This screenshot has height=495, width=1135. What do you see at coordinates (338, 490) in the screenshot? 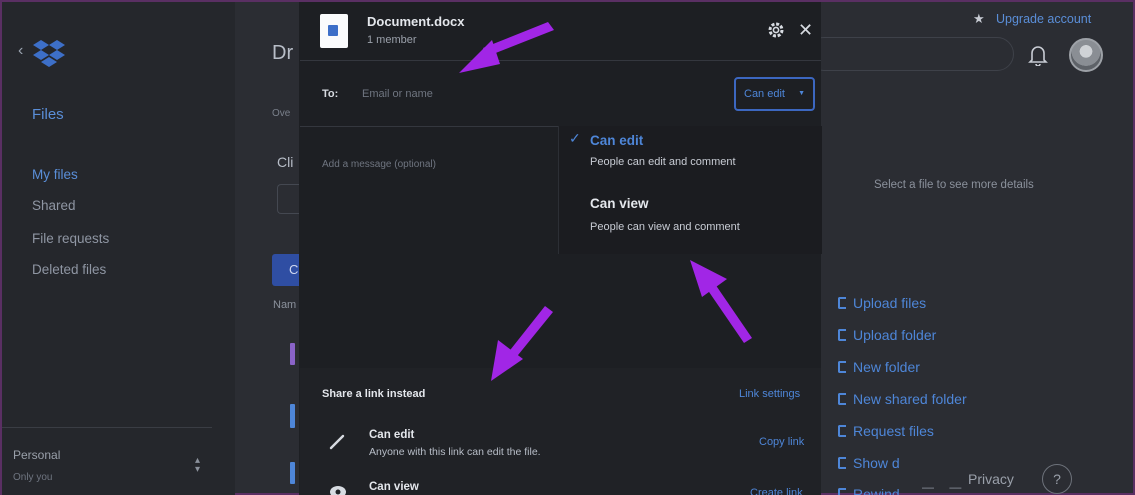
I see `eye-icon` at bounding box center [338, 490].